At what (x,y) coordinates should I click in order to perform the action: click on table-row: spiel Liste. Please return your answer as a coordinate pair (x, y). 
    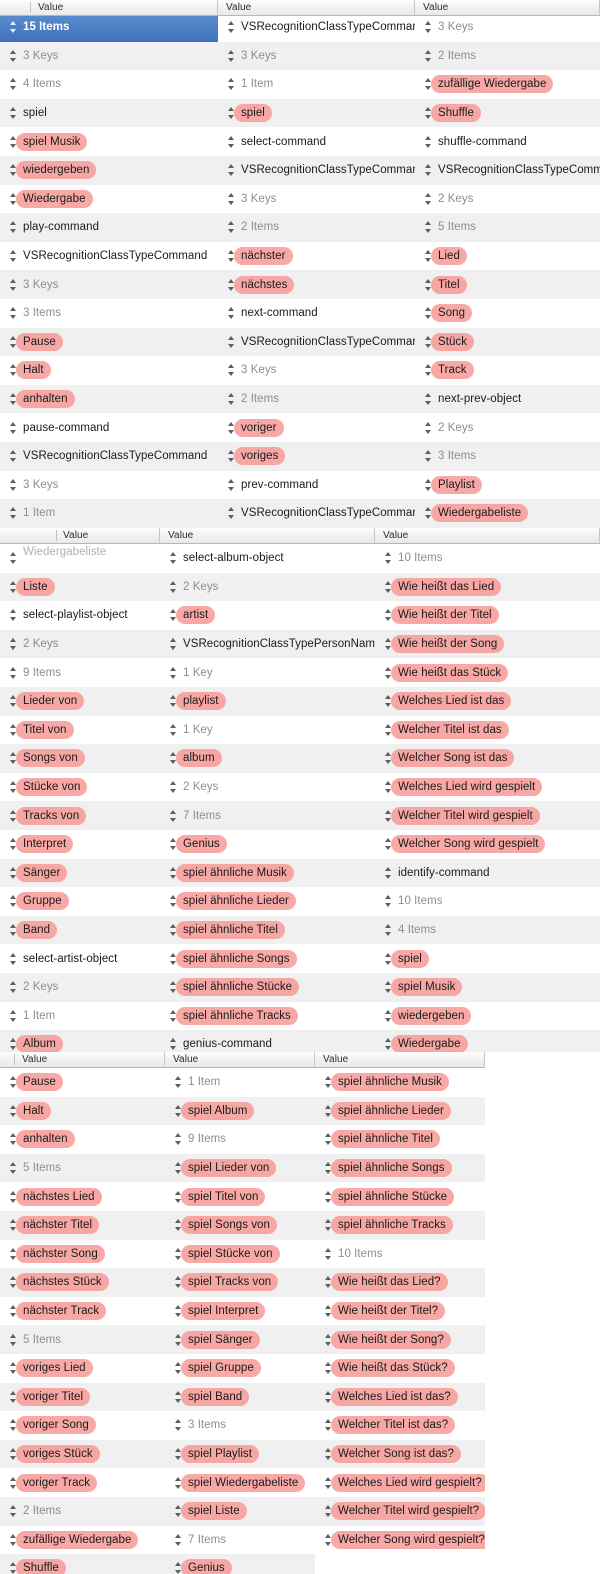
    Looking at the image, I should click on (240, 1511).